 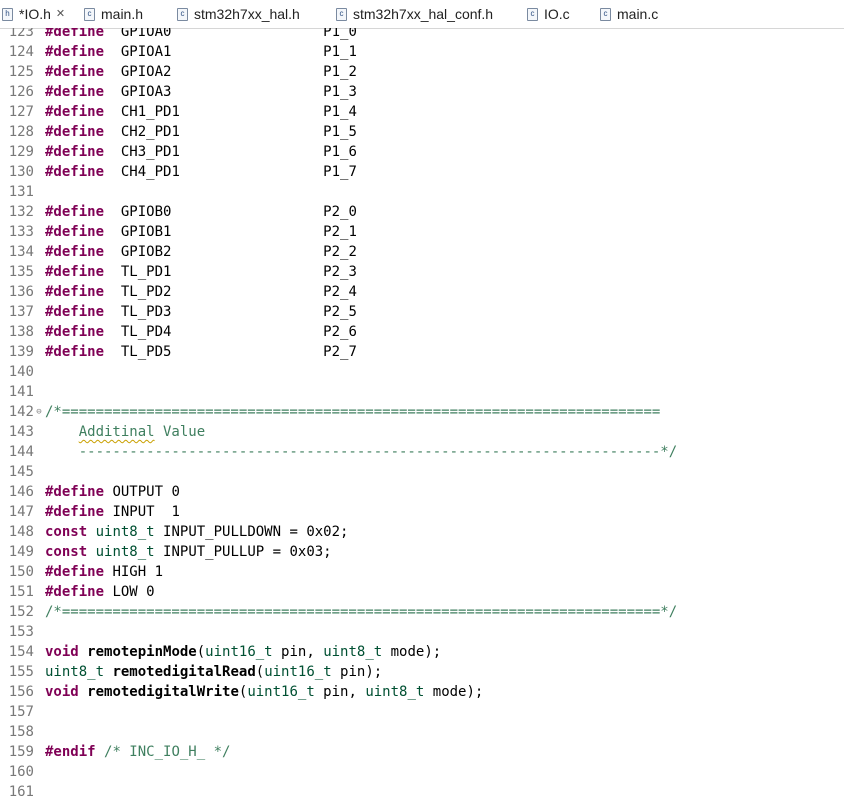 I want to click on line-number: 134, so click(x=21, y=252).